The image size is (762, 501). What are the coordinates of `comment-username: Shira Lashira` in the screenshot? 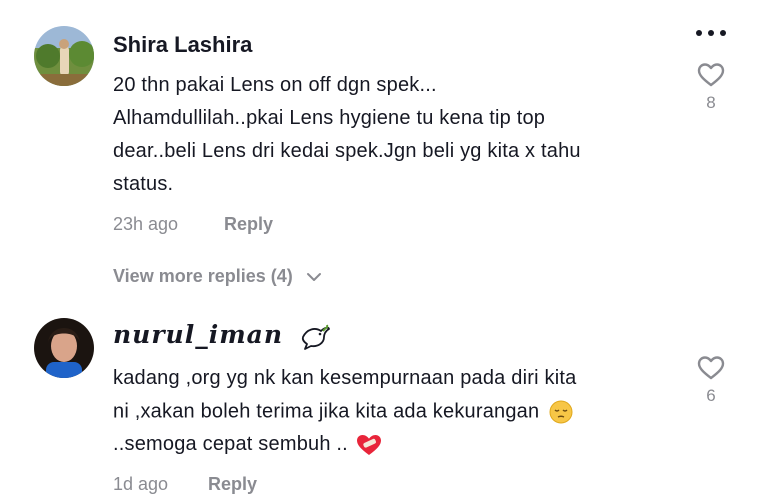 It's located at (182, 45).